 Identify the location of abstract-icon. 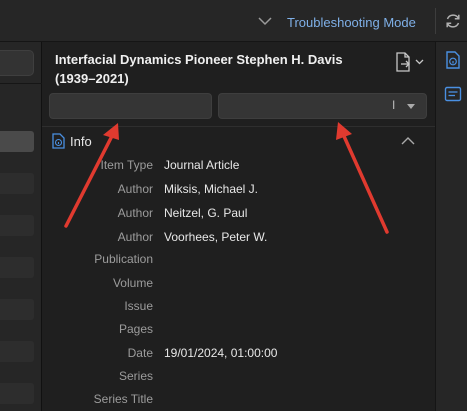
(453, 94).